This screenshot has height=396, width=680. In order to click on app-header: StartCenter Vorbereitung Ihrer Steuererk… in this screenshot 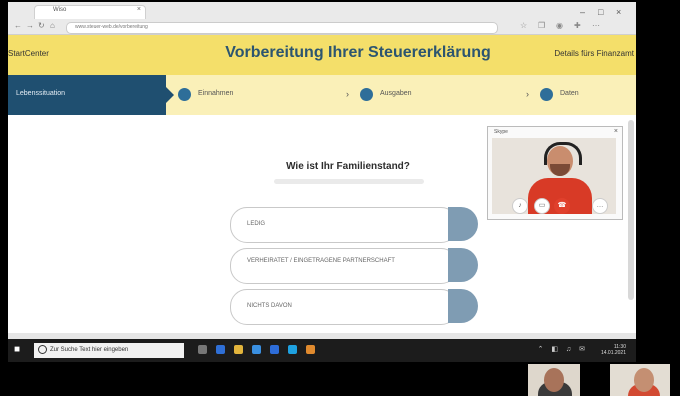, I will do `click(322, 55)`.